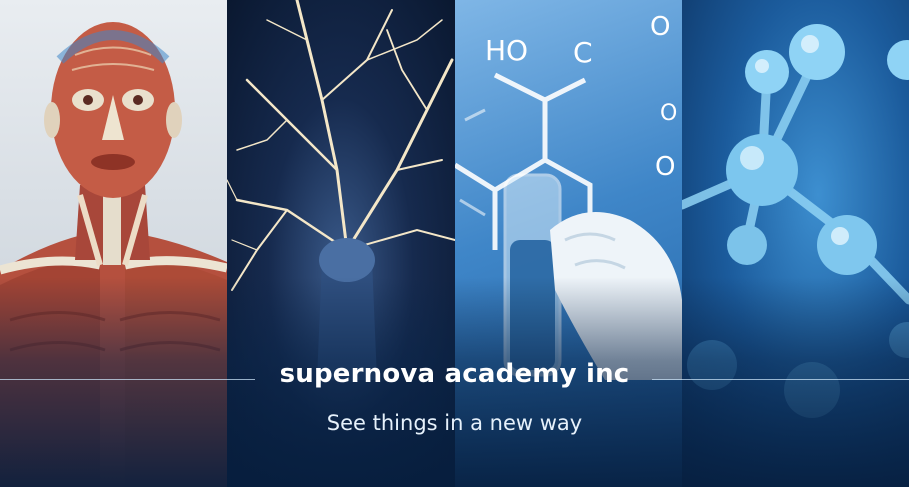 Image resolution: width=909 pixels, height=487 pixels. I want to click on brand-title: supernova academy inc, so click(454, 374).